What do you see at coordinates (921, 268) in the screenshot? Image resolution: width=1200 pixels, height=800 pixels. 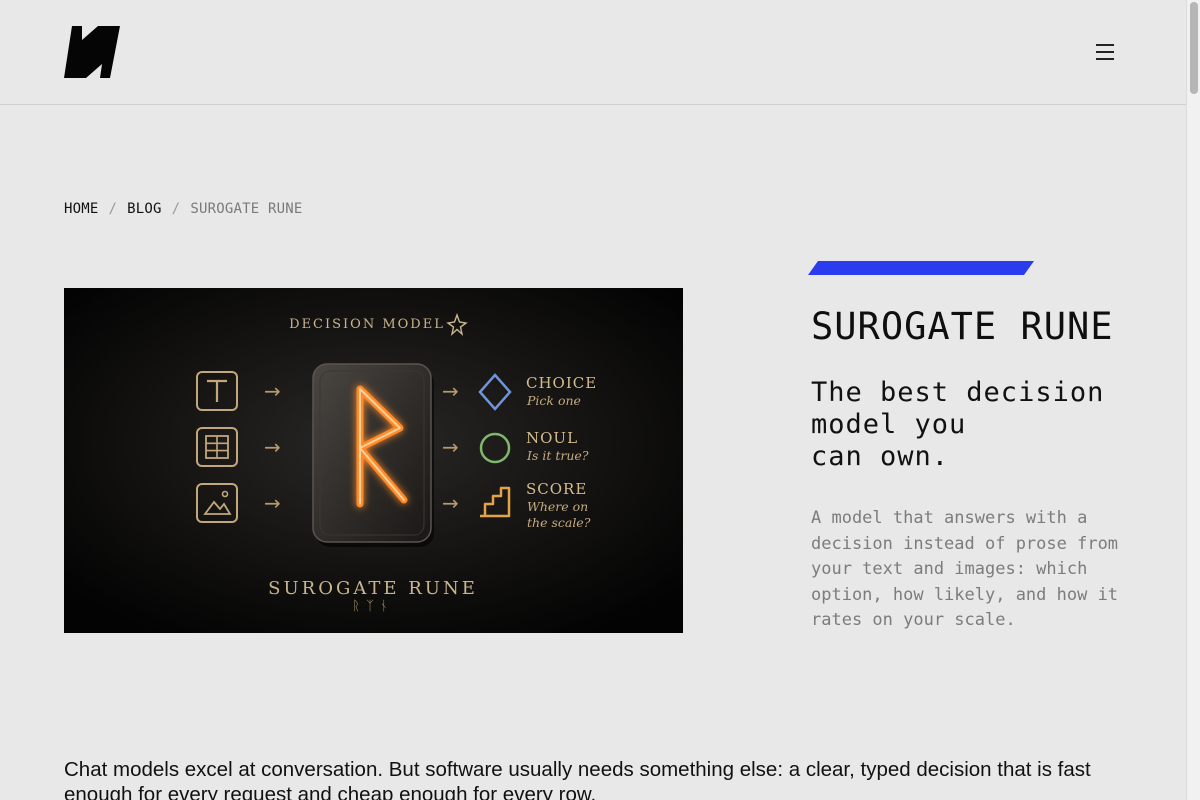 I see `accent-bar` at bounding box center [921, 268].